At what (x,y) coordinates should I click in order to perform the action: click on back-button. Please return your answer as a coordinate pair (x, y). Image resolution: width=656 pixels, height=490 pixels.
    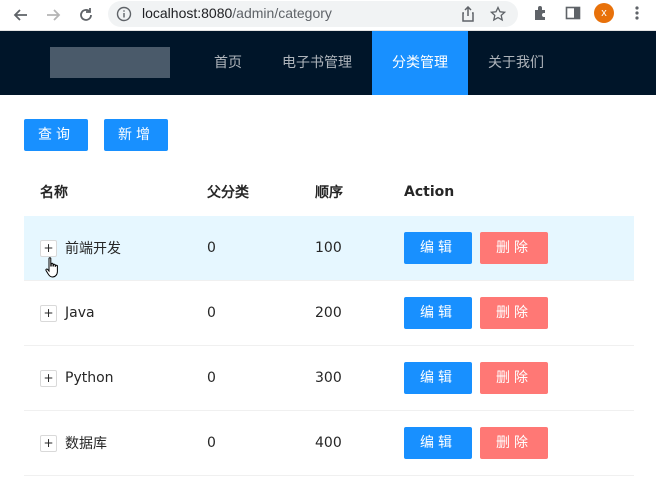
    Looking at the image, I should click on (21, 15).